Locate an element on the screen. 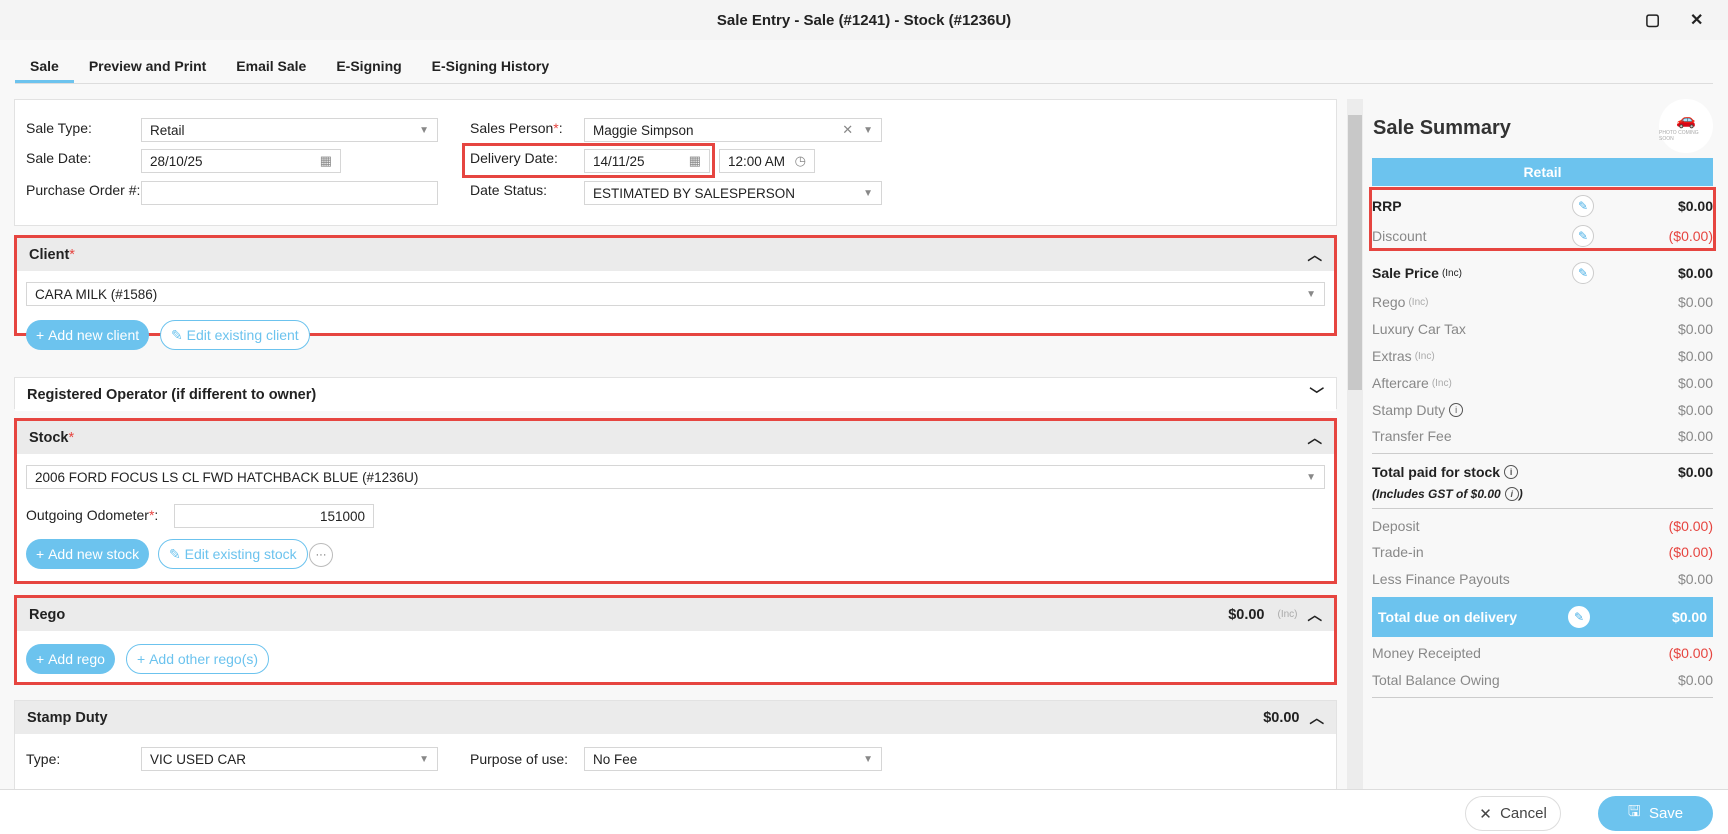 The image size is (1728, 834). delivery-time-input: 12:00 AM ◷ is located at coordinates (767, 161).